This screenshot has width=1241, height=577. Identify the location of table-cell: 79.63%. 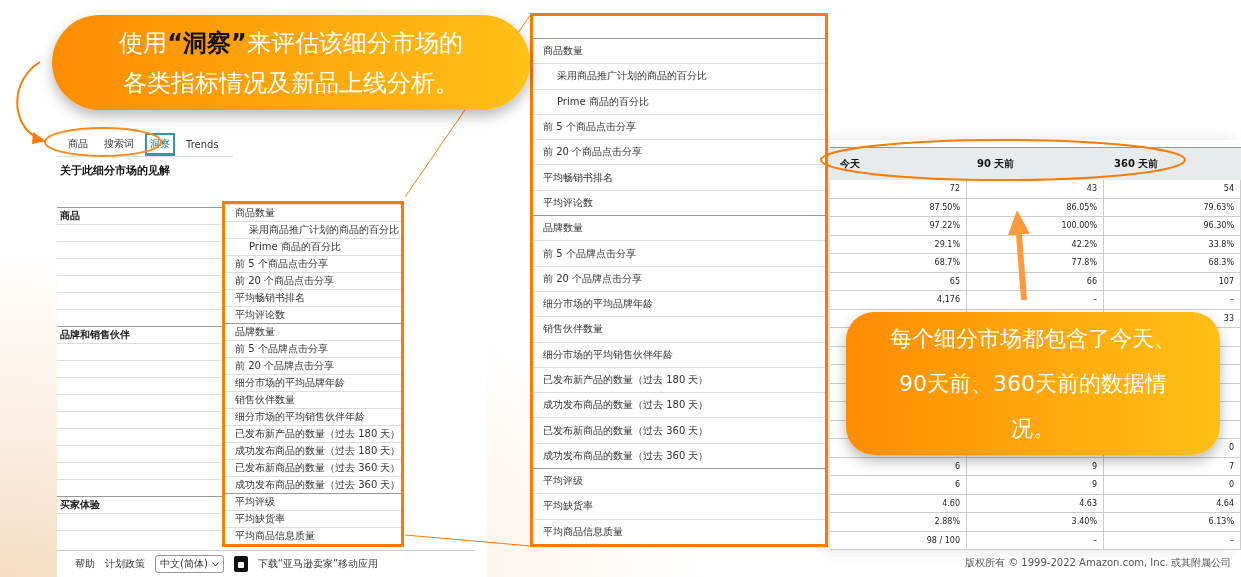
(1218, 207).